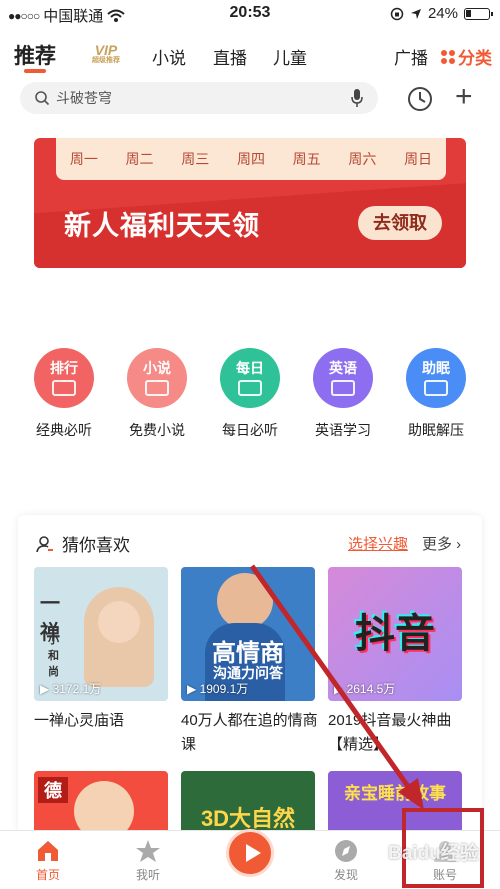  I want to click on album-title: 一禅心灵庙语, so click(104, 721).